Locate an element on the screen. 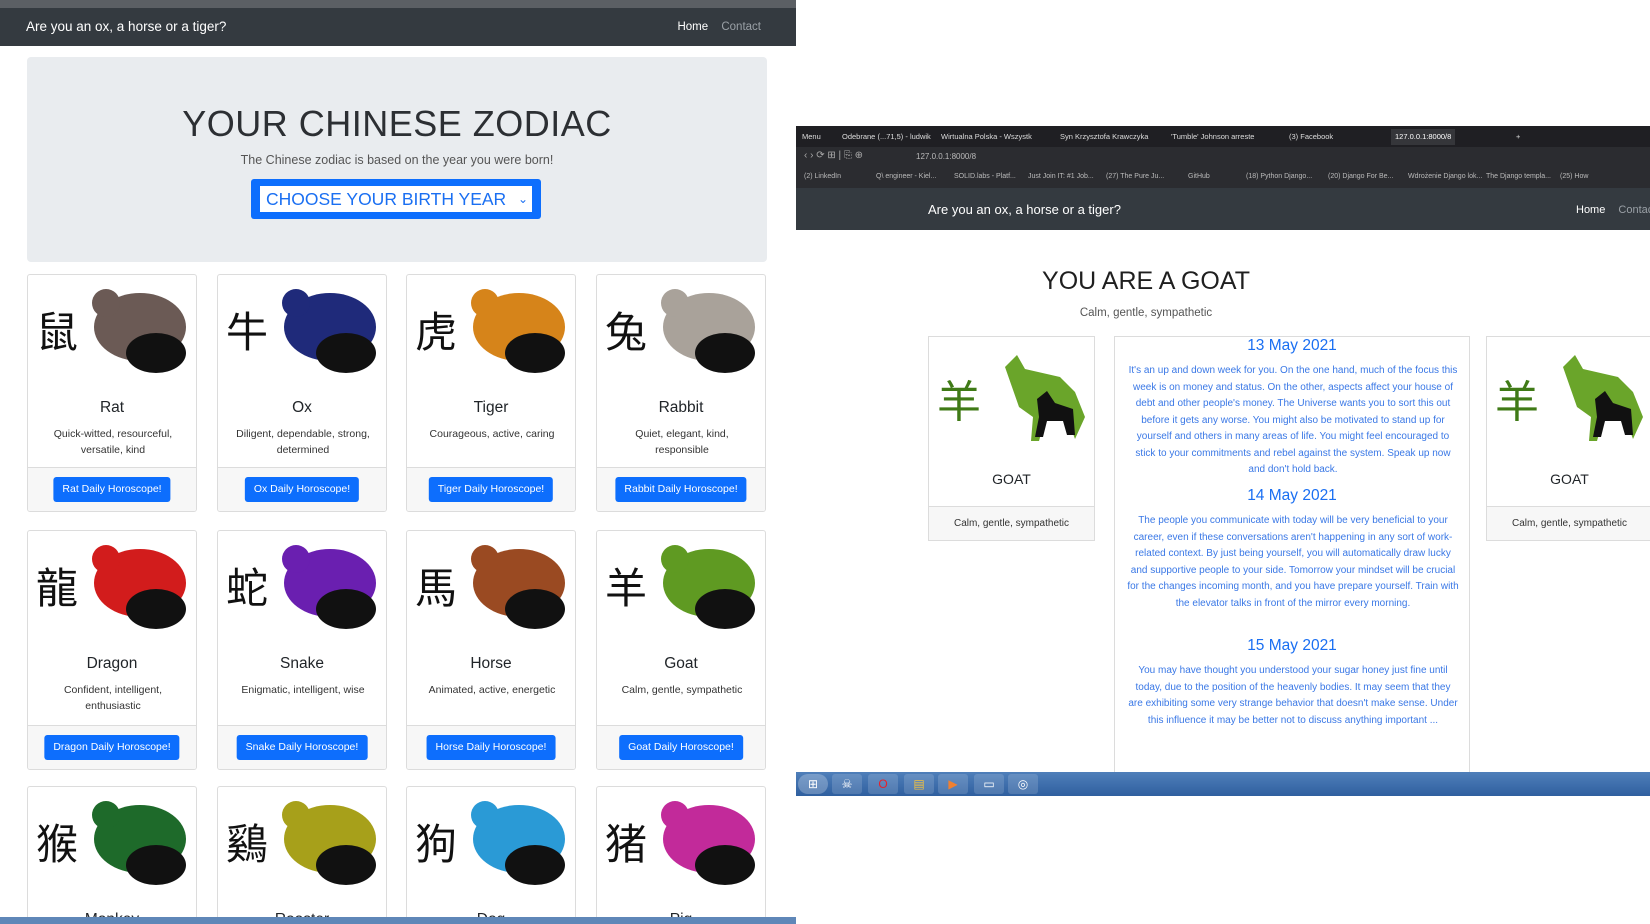 This screenshot has height=924, width=1650. zodiac-card-title: Rabbit is located at coordinates (681, 407).